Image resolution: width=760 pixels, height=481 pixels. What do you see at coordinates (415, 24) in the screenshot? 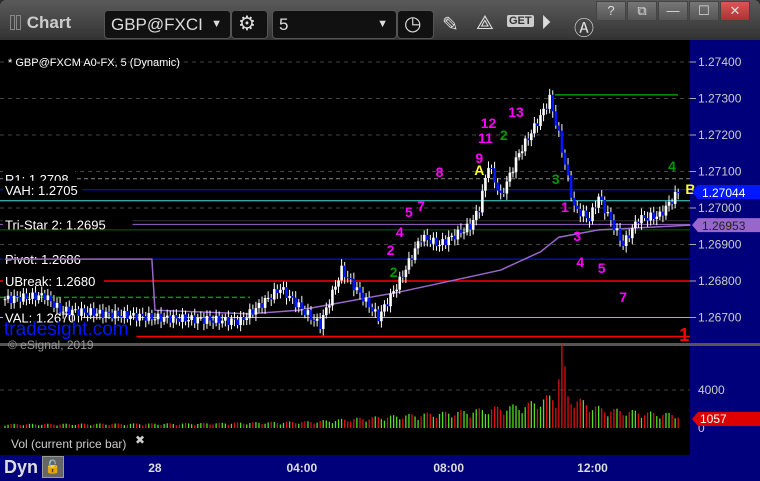
I see `interval-clock-button: ◷` at bounding box center [415, 24].